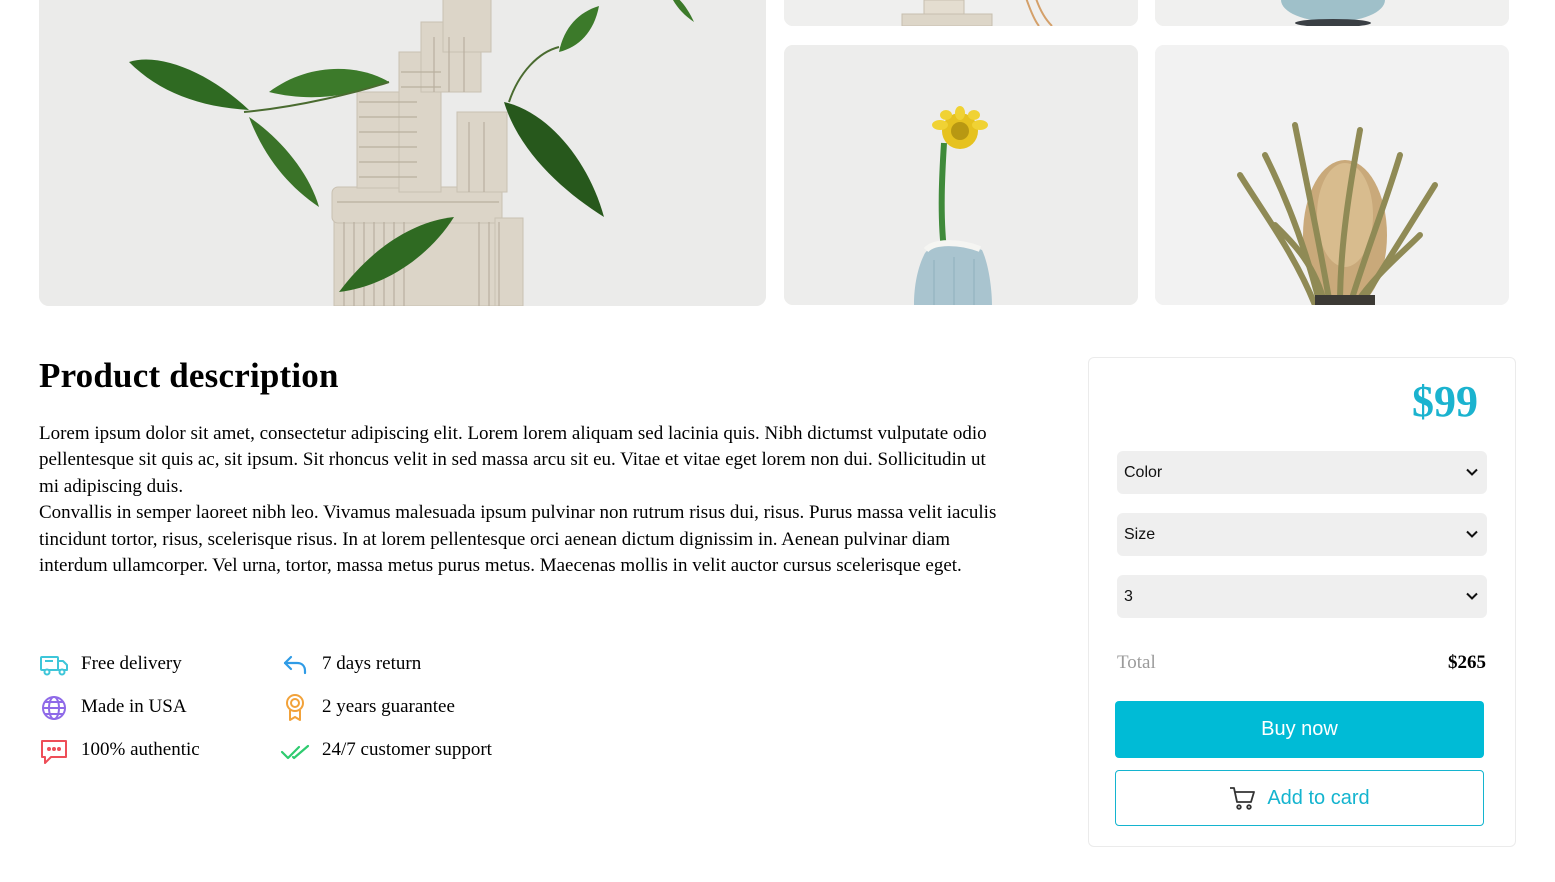 This screenshot has height=882, width=1555. What do you see at coordinates (1128, 596) in the screenshot?
I see `quantity-select-value: 3` at bounding box center [1128, 596].